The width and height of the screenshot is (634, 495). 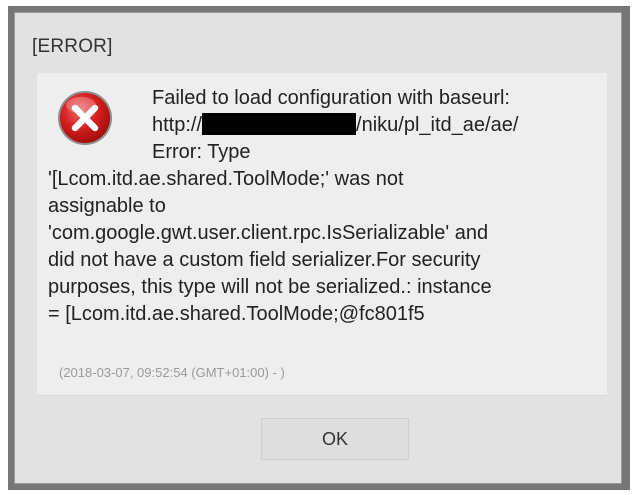 I want to click on error-timestamp: (2018-03-07, 09:52:54 (GMT+01:00) - ), so click(x=172, y=372).